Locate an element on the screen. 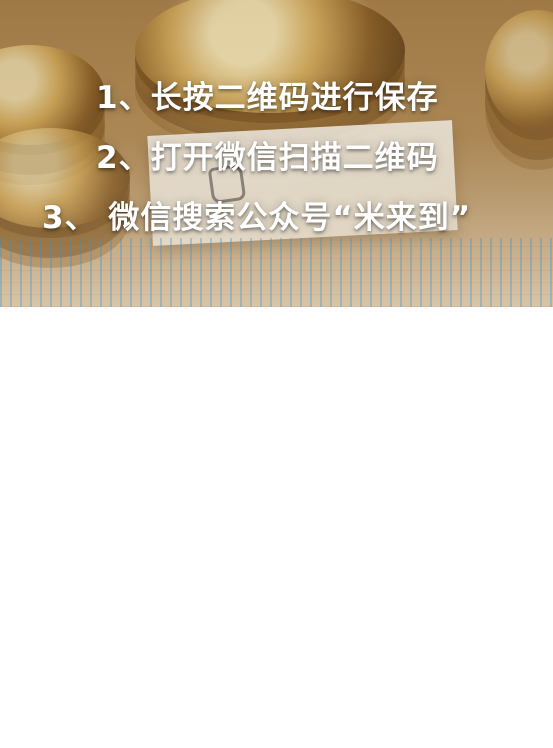  instruction-step-1: 1、长按二维码进行保存 is located at coordinates (267, 98).